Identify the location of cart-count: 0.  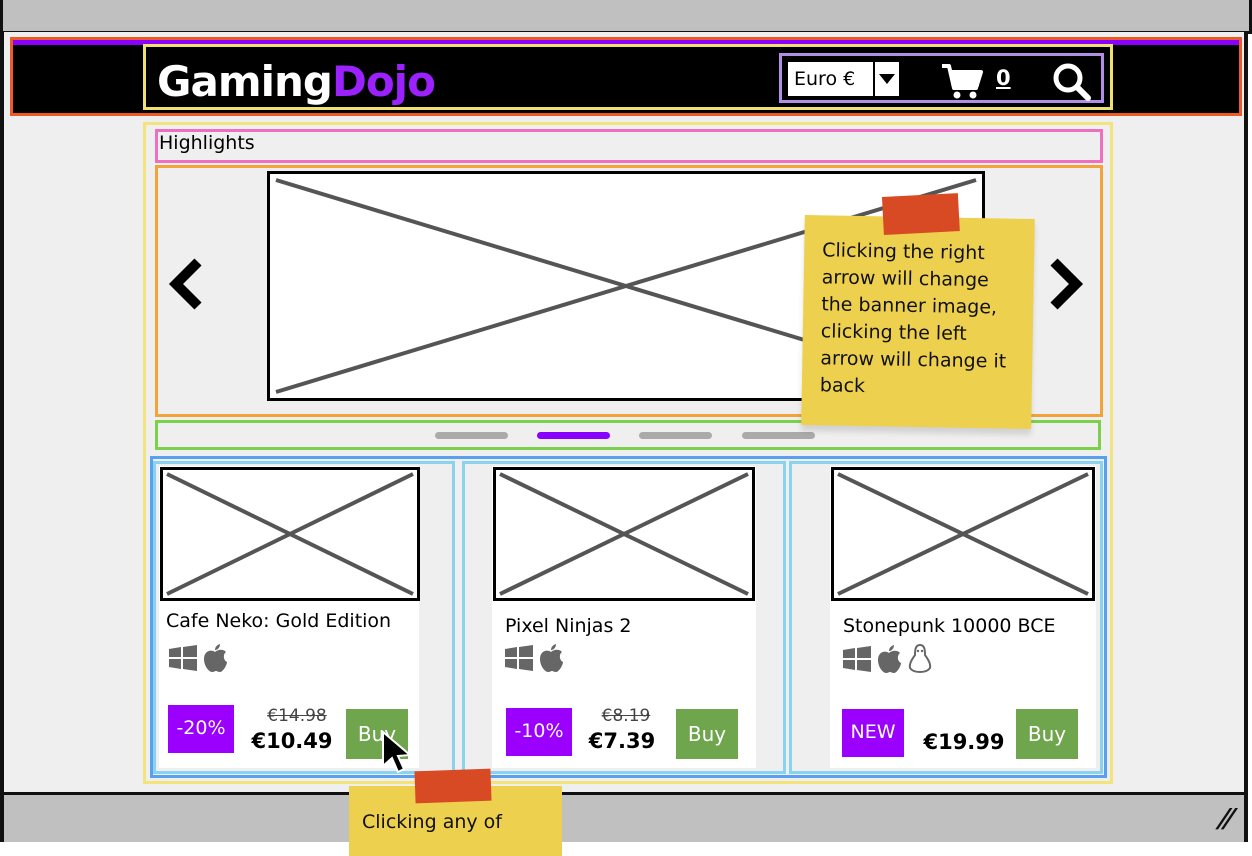
(1003, 78).